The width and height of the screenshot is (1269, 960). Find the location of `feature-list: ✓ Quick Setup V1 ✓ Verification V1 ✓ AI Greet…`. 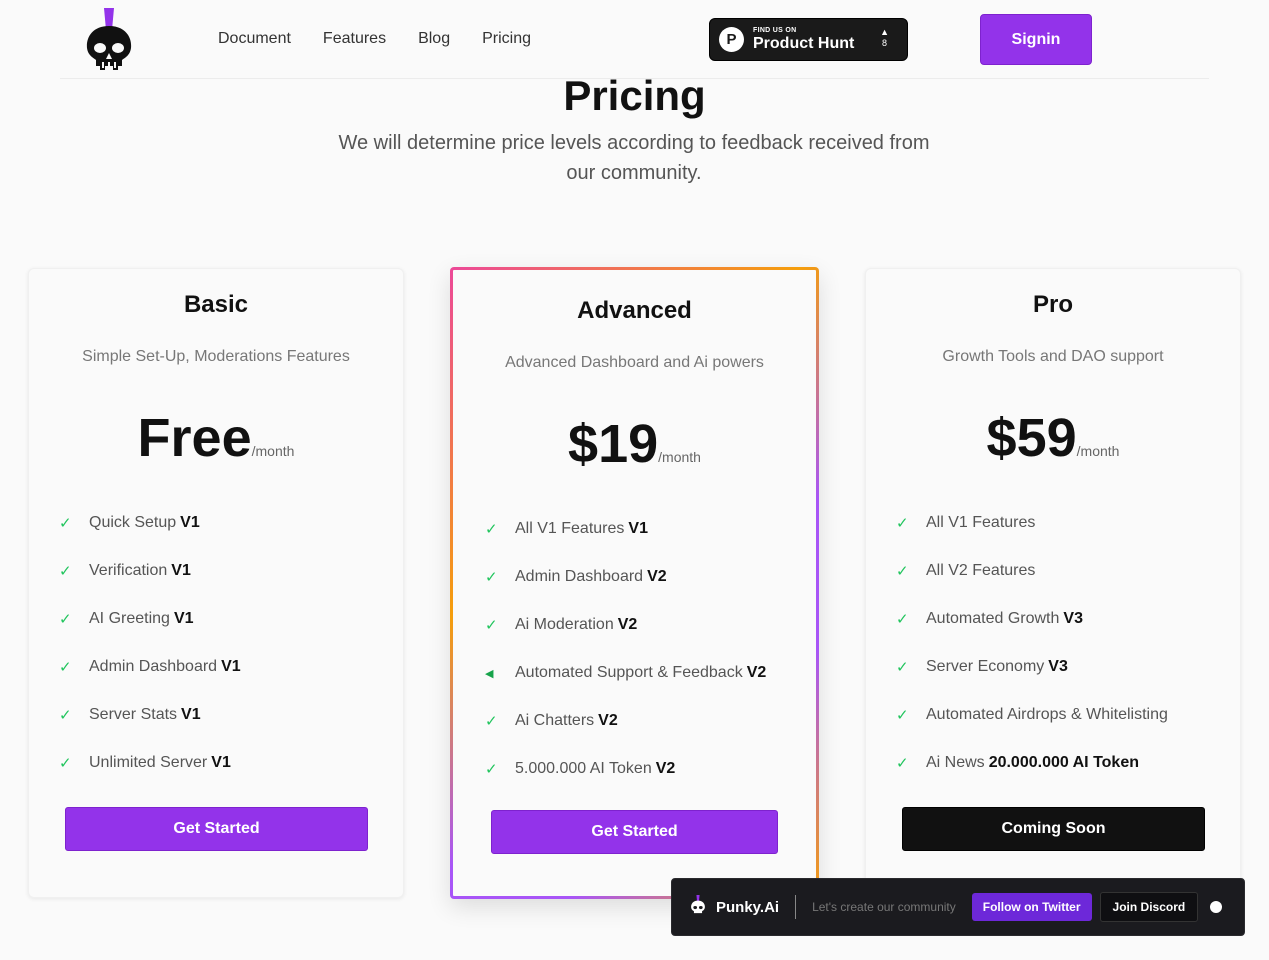

feature-list: ✓ Quick Setup V1 ✓ Verification V1 ✓ AI Greet… is located at coordinates (150, 643).